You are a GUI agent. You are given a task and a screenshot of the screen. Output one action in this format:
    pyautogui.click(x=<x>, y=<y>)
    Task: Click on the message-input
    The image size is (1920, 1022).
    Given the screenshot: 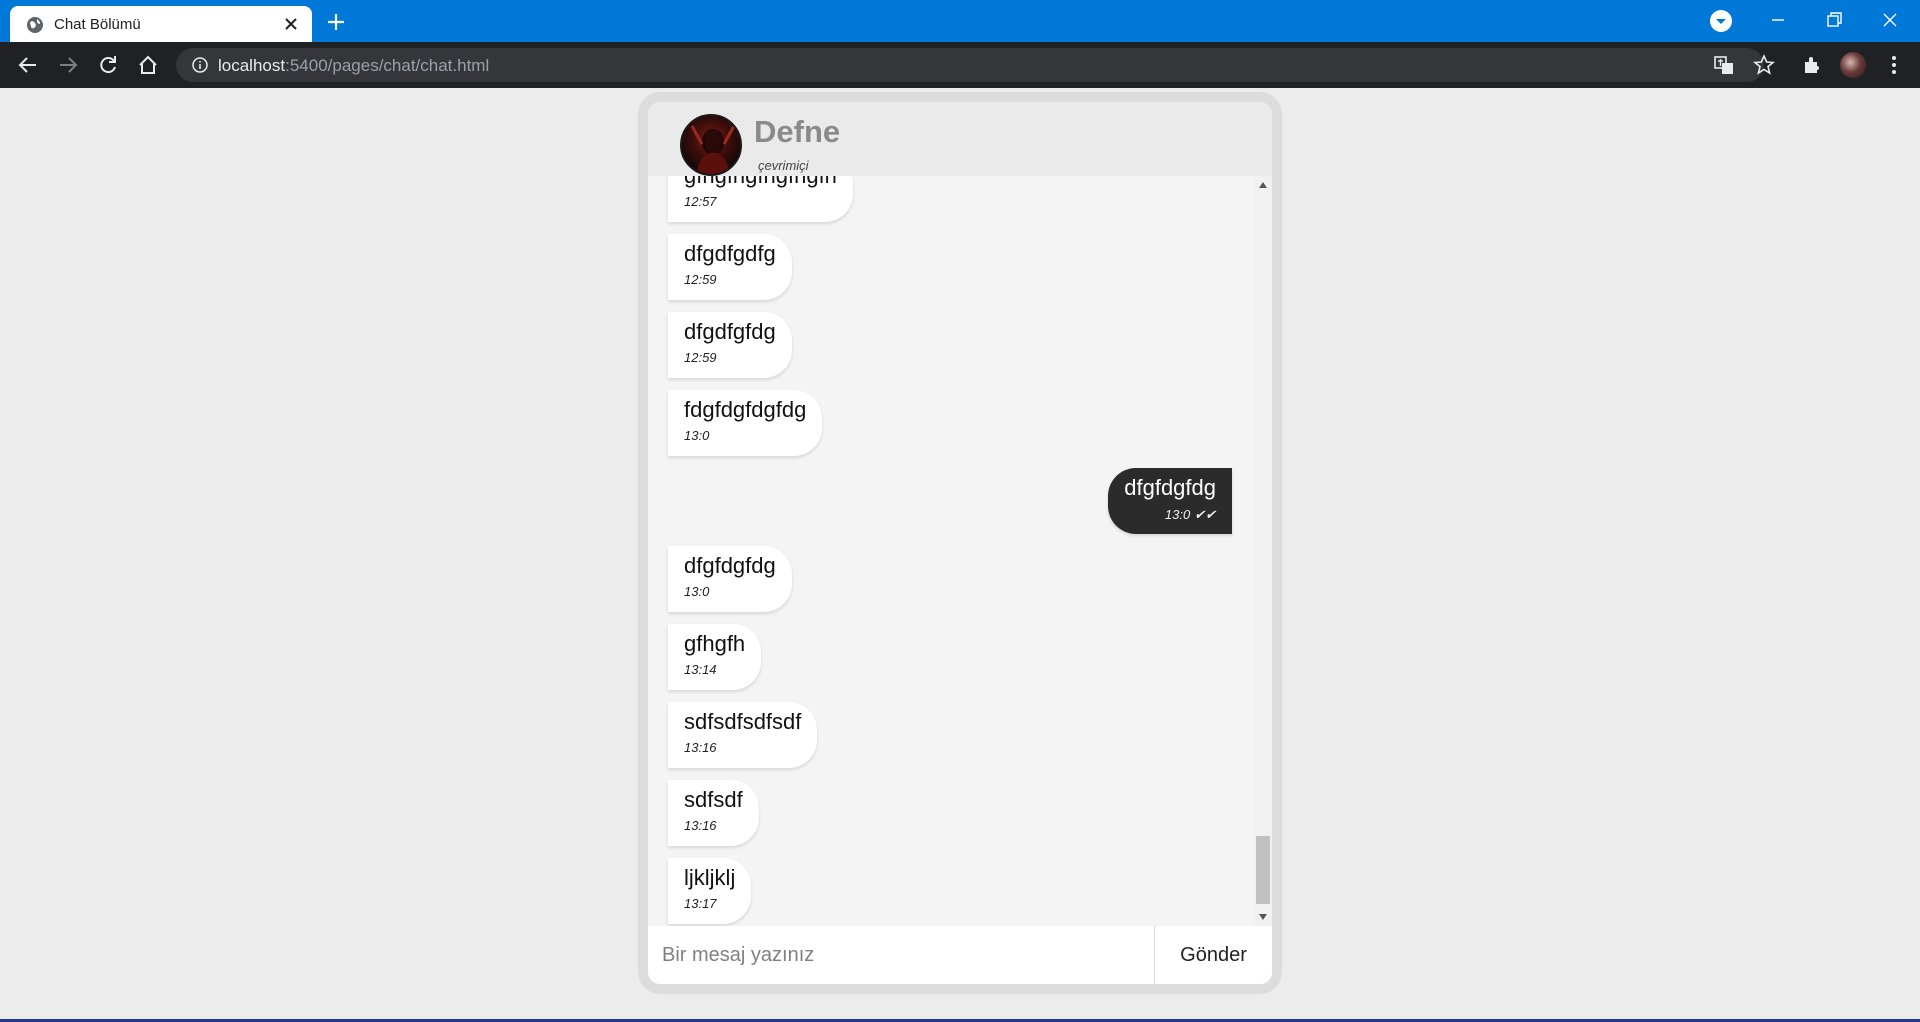 What is the action you would take?
    pyautogui.click(x=901, y=955)
    